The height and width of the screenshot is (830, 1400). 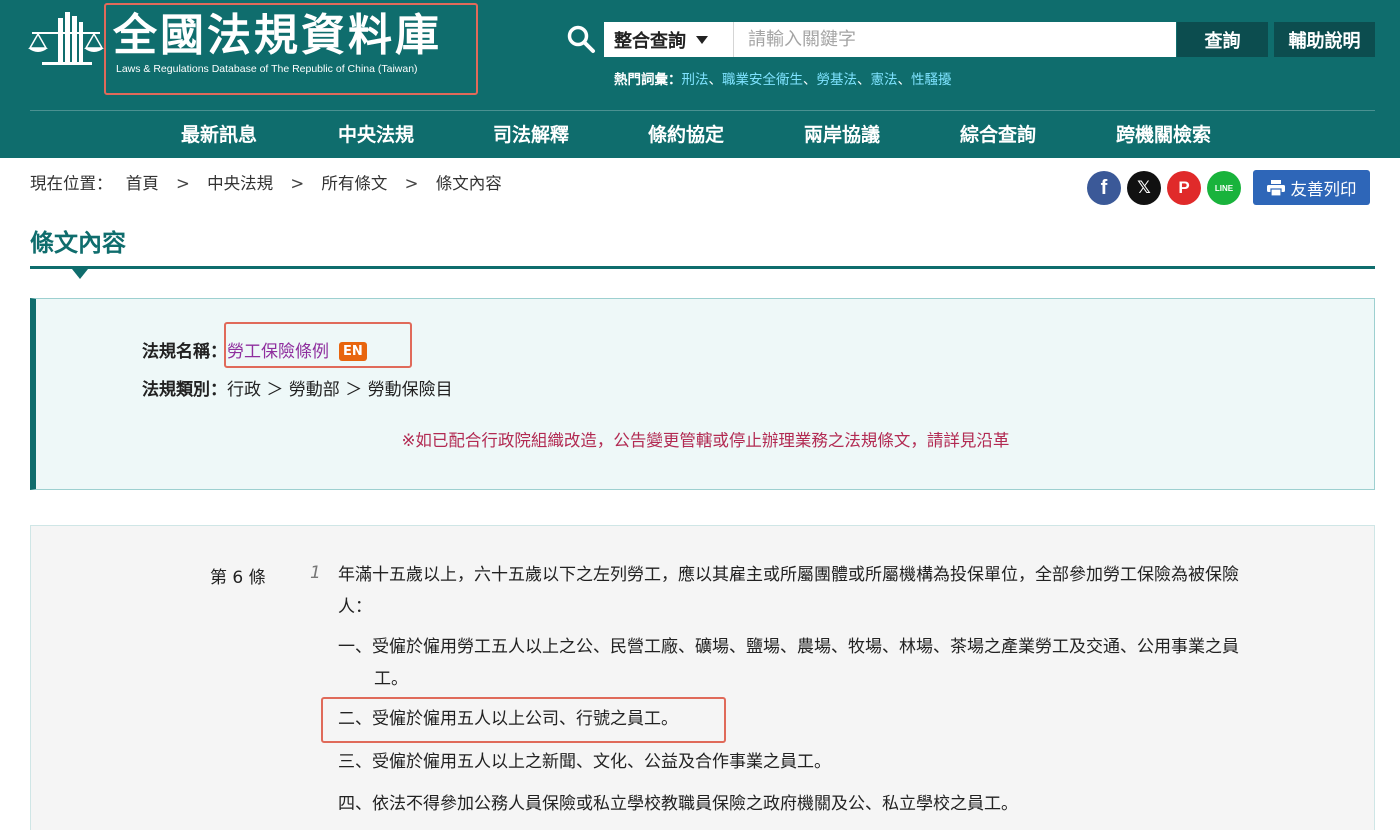 I want to click on law-category-key: 法規類別：, so click(x=184, y=390).